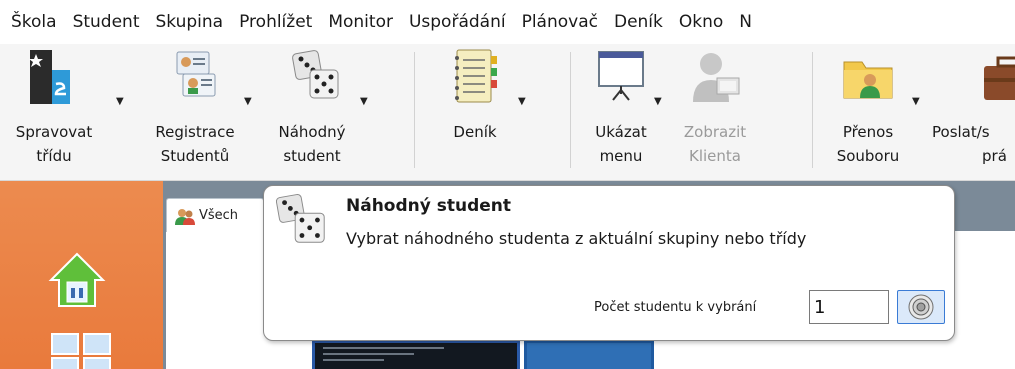  What do you see at coordinates (458, 22) in the screenshot?
I see `menu-usporadani: Uspořádání` at bounding box center [458, 22].